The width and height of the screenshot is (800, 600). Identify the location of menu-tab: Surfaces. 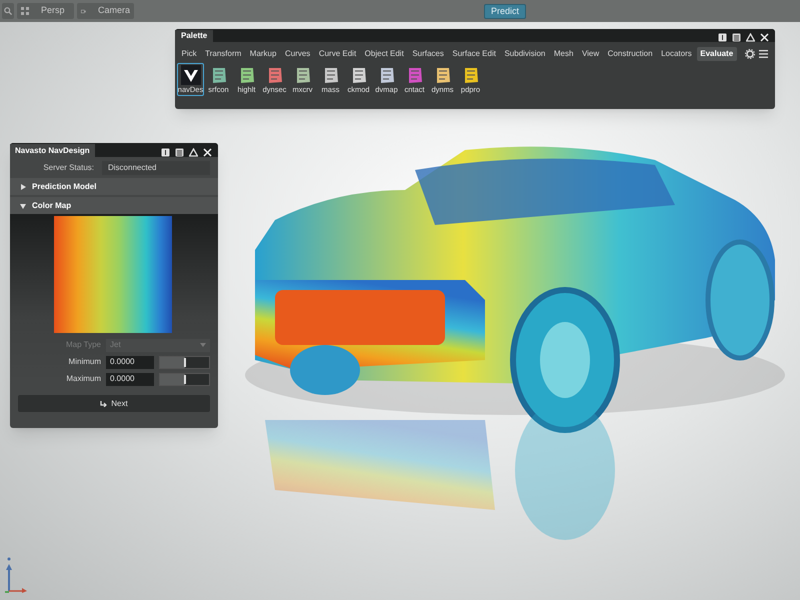
(428, 53).